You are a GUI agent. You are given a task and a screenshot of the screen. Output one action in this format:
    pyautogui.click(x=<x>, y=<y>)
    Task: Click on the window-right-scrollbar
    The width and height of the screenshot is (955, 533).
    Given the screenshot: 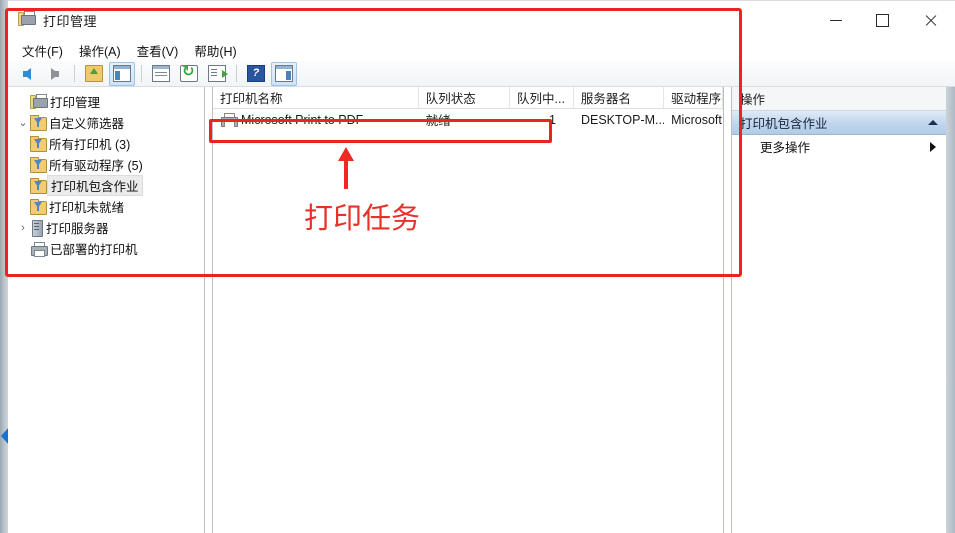 What is the action you would take?
    pyautogui.click(x=950, y=310)
    